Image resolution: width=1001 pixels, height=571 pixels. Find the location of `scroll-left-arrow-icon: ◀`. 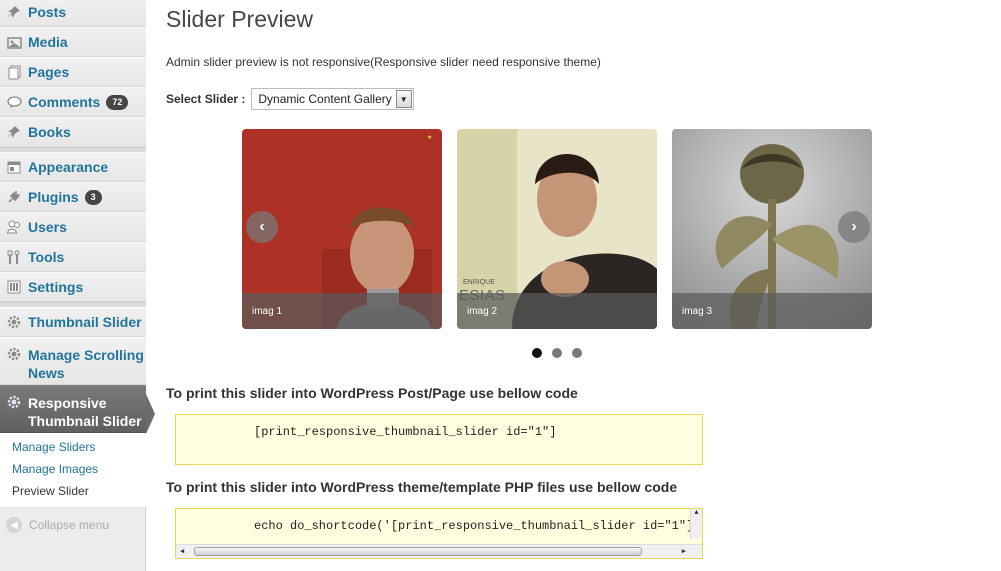

scroll-left-arrow-icon: ◀ is located at coordinates (182, 551).